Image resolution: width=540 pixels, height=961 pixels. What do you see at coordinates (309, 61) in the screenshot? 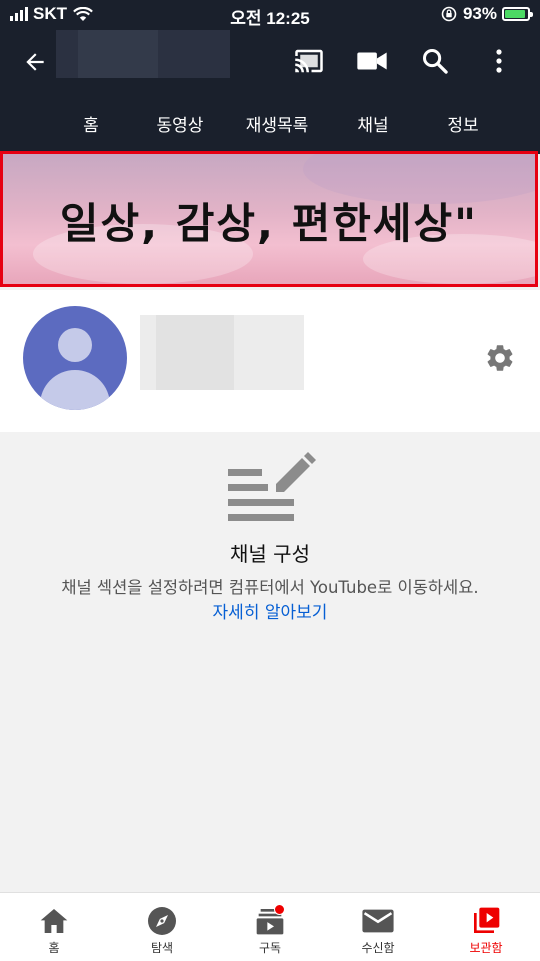
I see `cast-icon` at bounding box center [309, 61].